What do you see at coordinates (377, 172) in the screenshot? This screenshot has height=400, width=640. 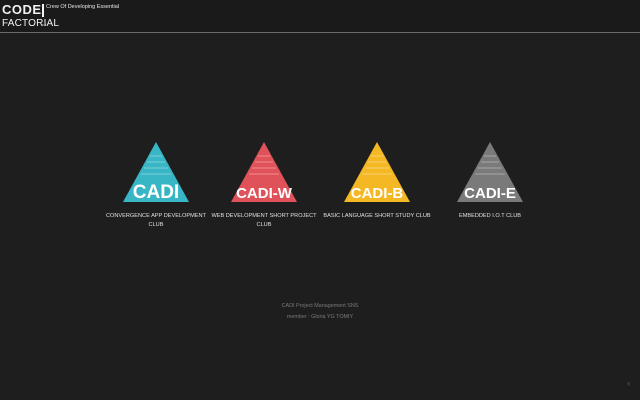 I see `cadi-b-triangle-icon: CADI-B` at bounding box center [377, 172].